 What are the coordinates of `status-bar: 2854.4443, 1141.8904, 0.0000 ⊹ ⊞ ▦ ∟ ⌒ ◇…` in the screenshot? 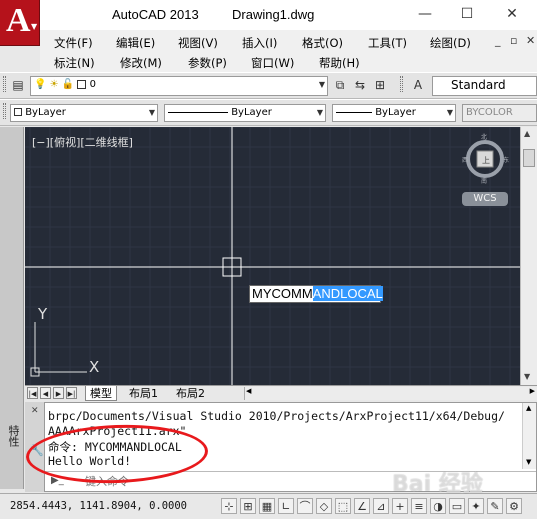 It's located at (268, 506).